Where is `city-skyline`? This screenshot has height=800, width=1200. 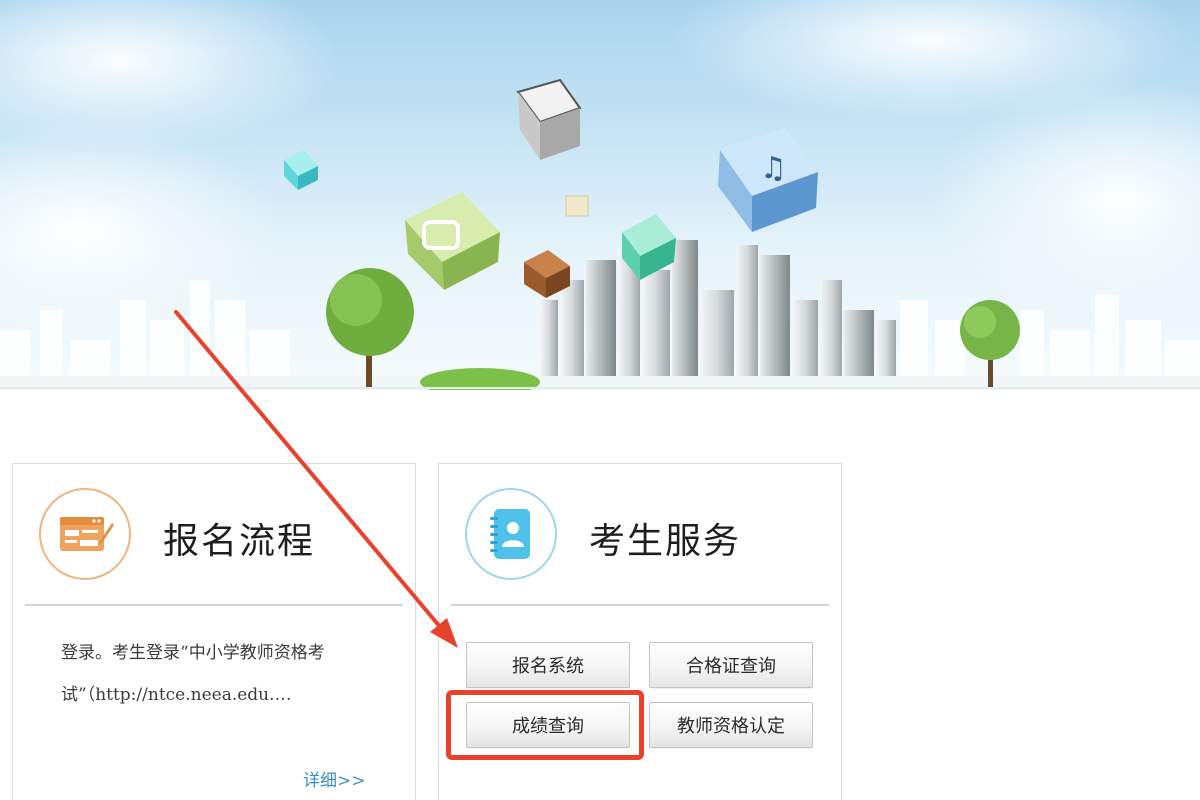 city-skyline is located at coordinates (718, 315).